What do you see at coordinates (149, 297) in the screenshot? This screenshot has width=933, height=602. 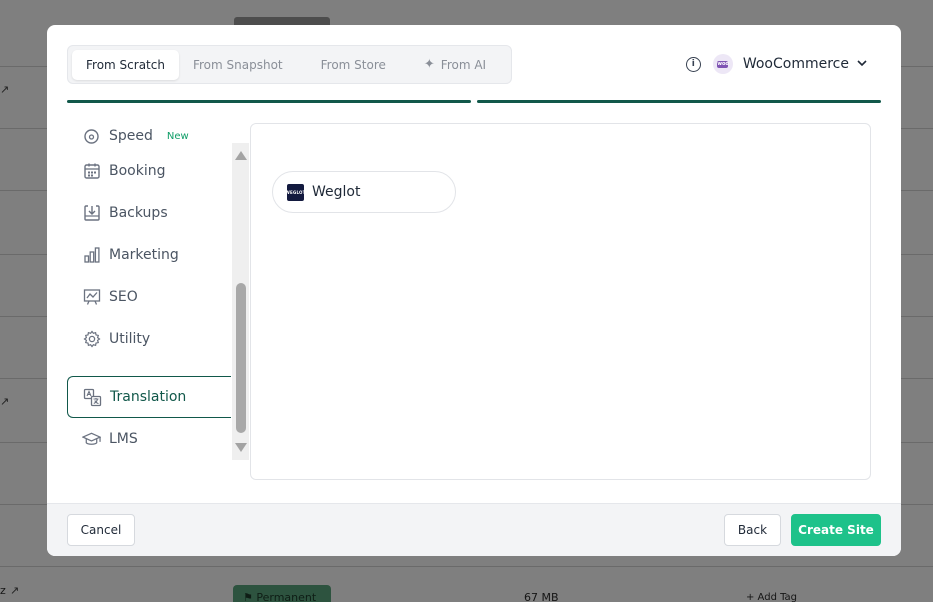 I see `category-item-seo: SEO` at bounding box center [149, 297].